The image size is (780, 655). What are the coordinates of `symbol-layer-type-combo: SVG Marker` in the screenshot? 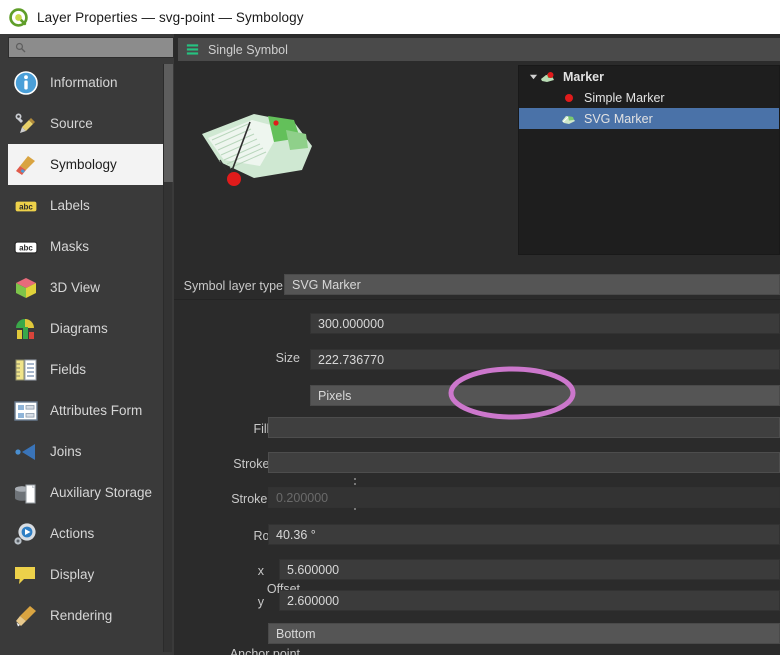 It's located at (532, 284).